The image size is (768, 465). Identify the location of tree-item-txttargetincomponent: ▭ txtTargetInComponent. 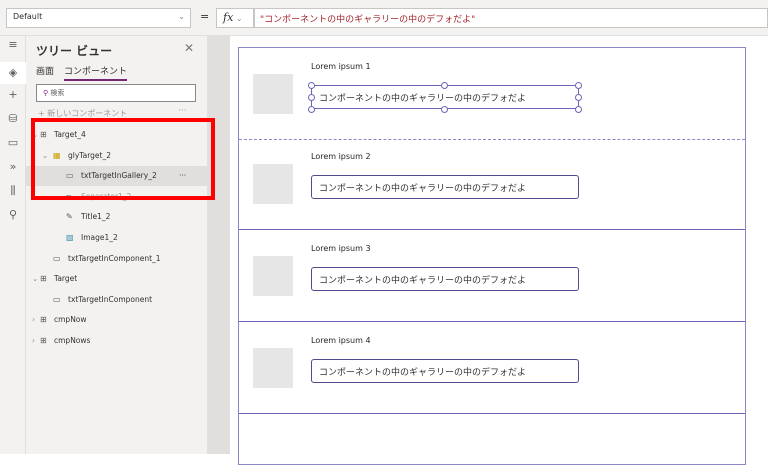
(116, 300).